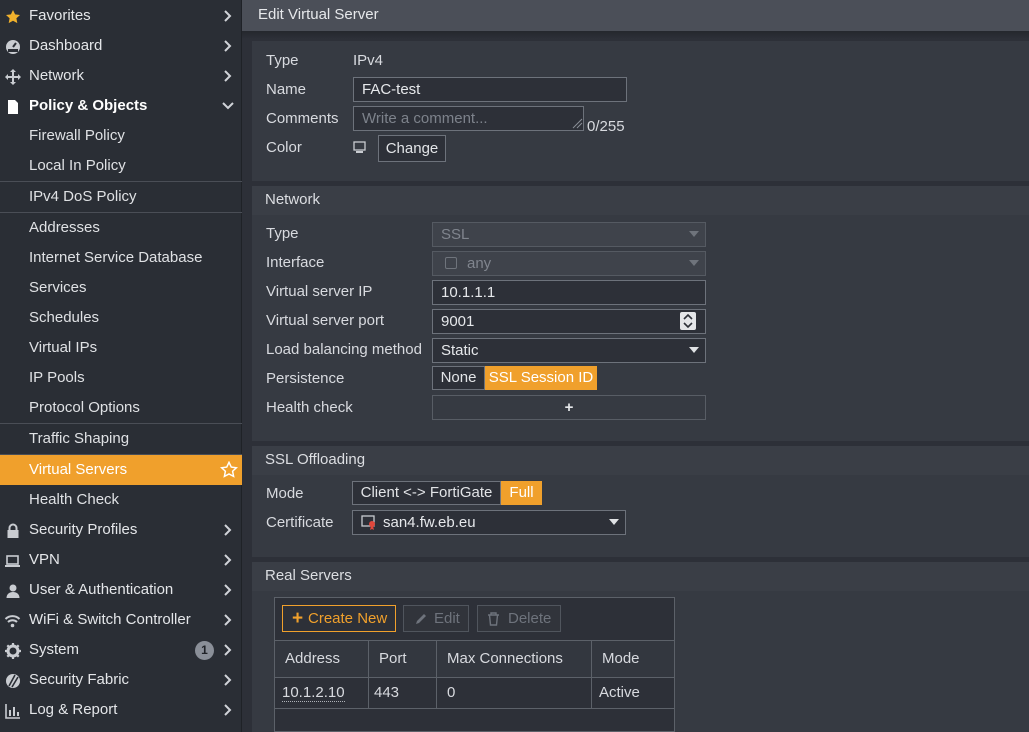  Describe the element at coordinates (282, 233) in the screenshot. I see `network-type-label: Type` at that location.